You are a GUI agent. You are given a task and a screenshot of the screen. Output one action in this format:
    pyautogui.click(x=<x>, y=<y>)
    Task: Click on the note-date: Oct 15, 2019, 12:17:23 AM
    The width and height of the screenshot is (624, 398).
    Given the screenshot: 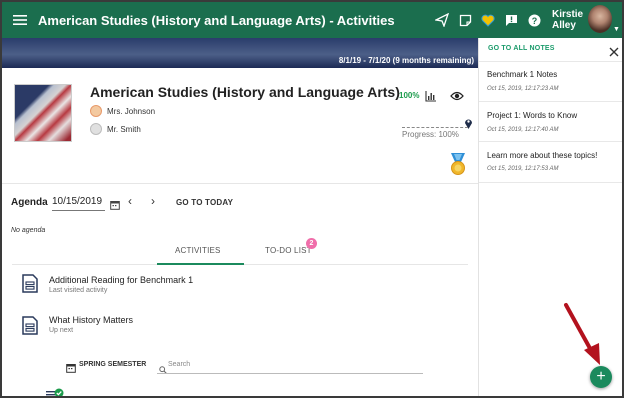 What is the action you would take?
    pyautogui.click(x=523, y=89)
    